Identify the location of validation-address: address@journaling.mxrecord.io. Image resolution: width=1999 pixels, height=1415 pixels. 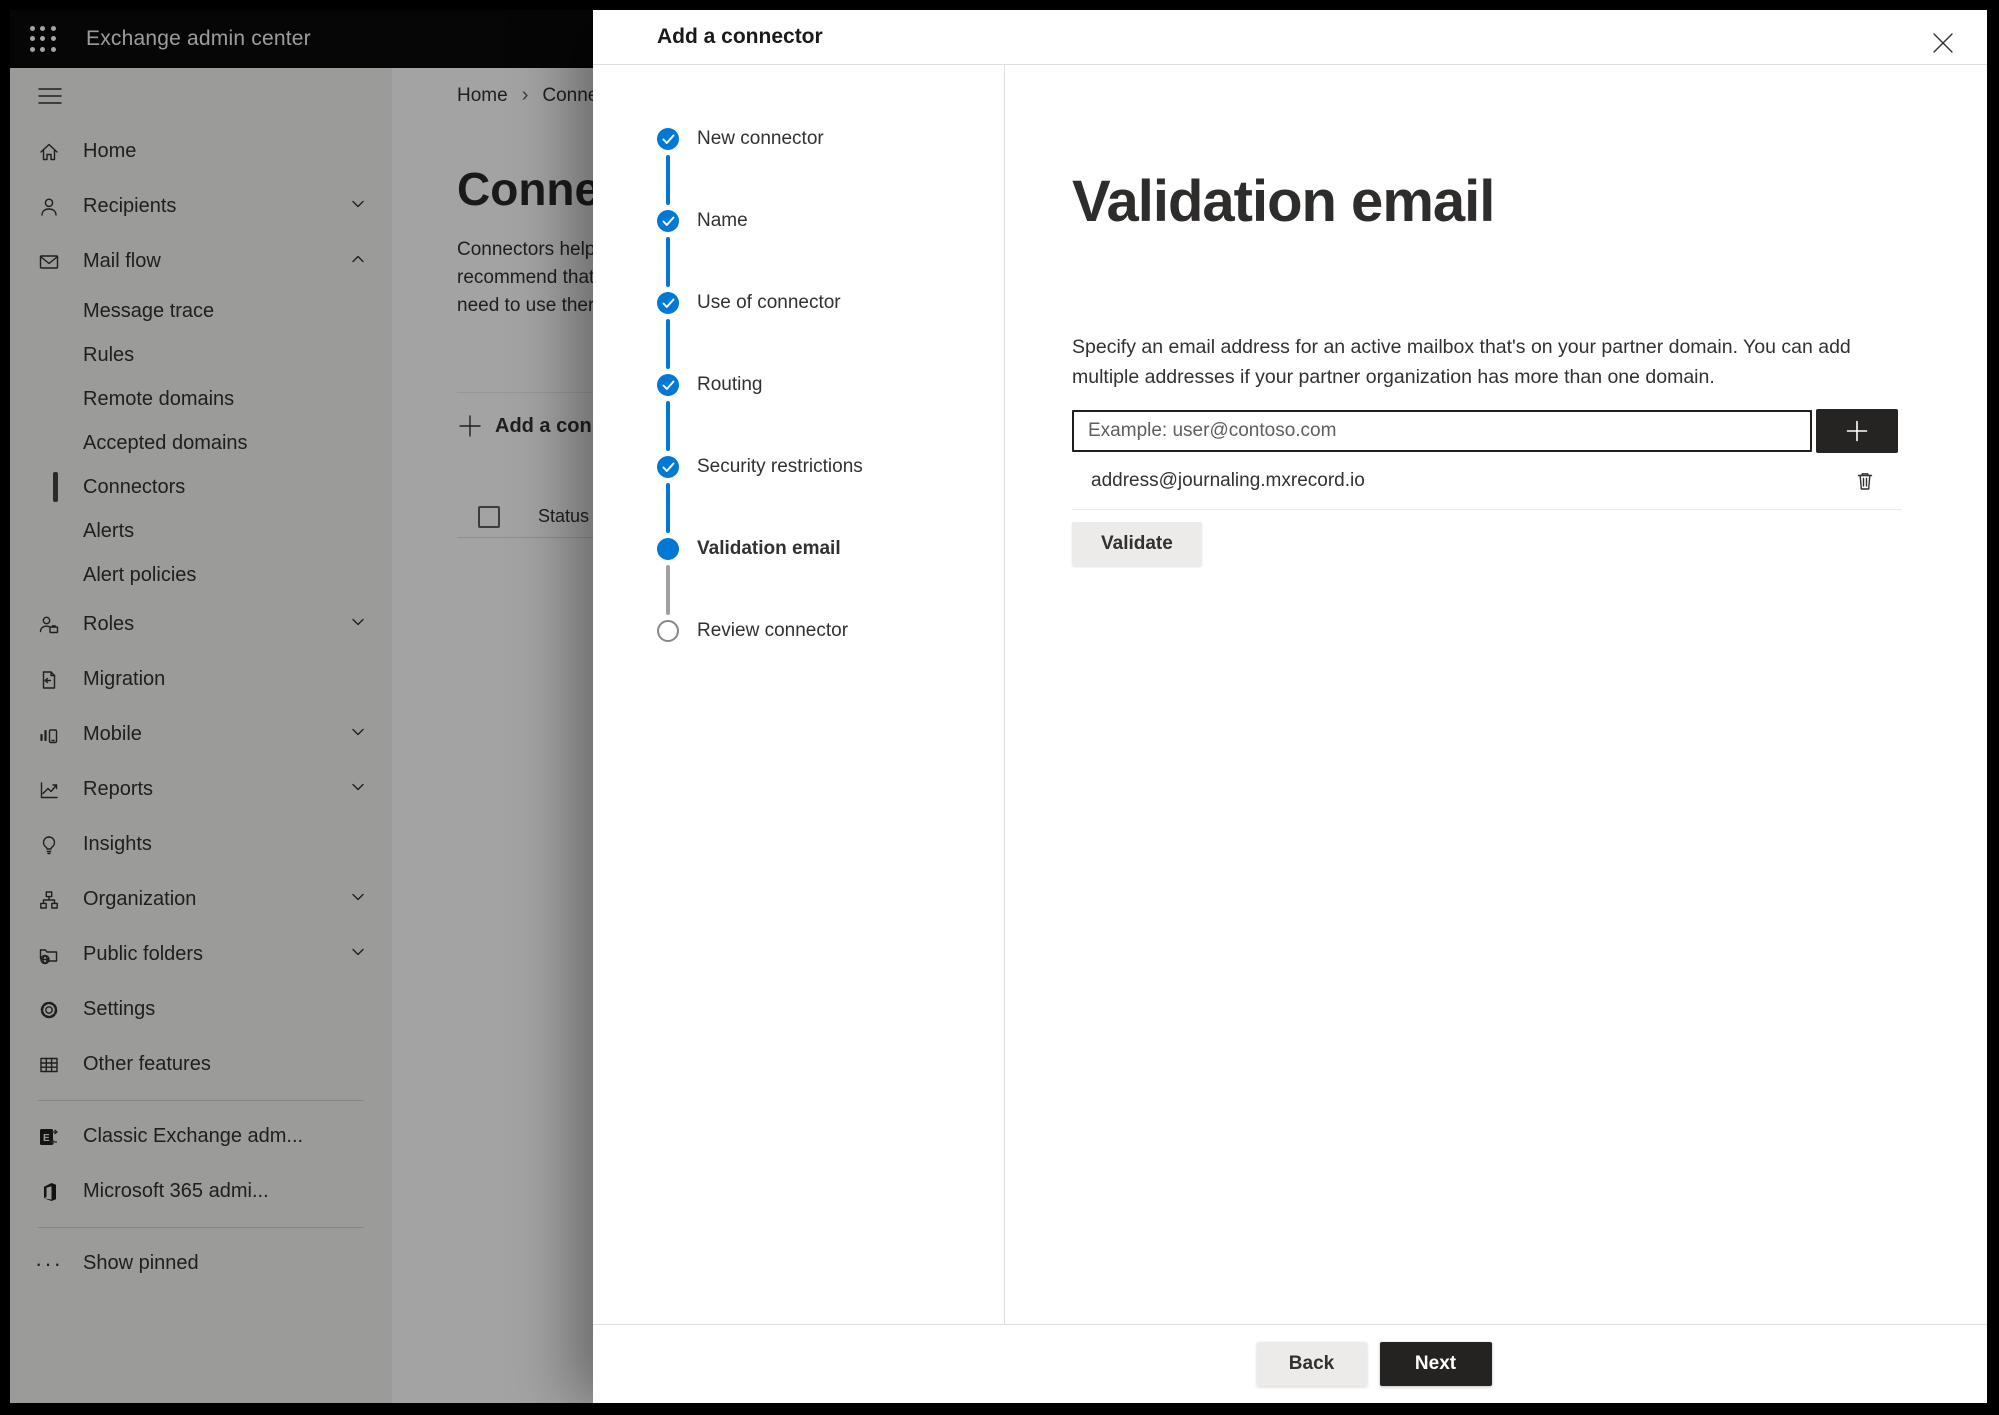
(1228, 480).